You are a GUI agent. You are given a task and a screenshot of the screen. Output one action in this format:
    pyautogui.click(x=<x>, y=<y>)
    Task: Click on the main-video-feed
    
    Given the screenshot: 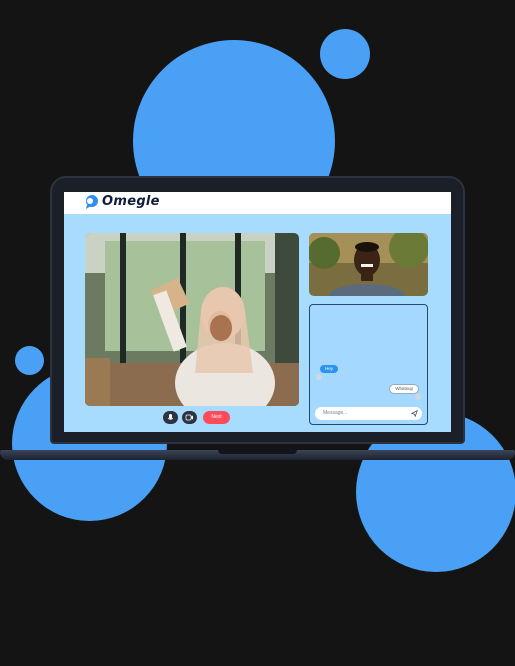 What is the action you would take?
    pyautogui.click(x=192, y=319)
    